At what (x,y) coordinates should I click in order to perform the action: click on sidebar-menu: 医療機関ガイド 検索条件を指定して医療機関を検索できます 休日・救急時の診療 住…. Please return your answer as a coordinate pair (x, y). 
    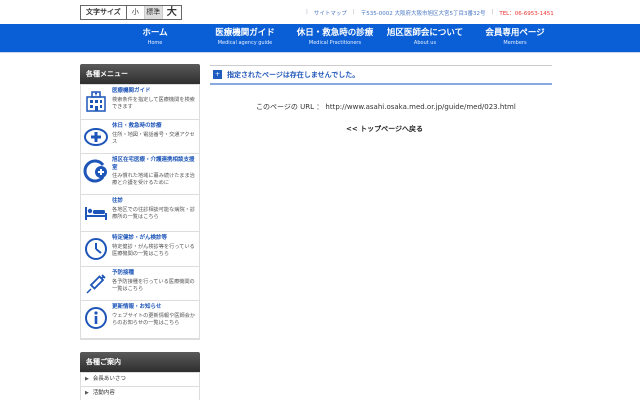
    Looking at the image, I should click on (140, 212).